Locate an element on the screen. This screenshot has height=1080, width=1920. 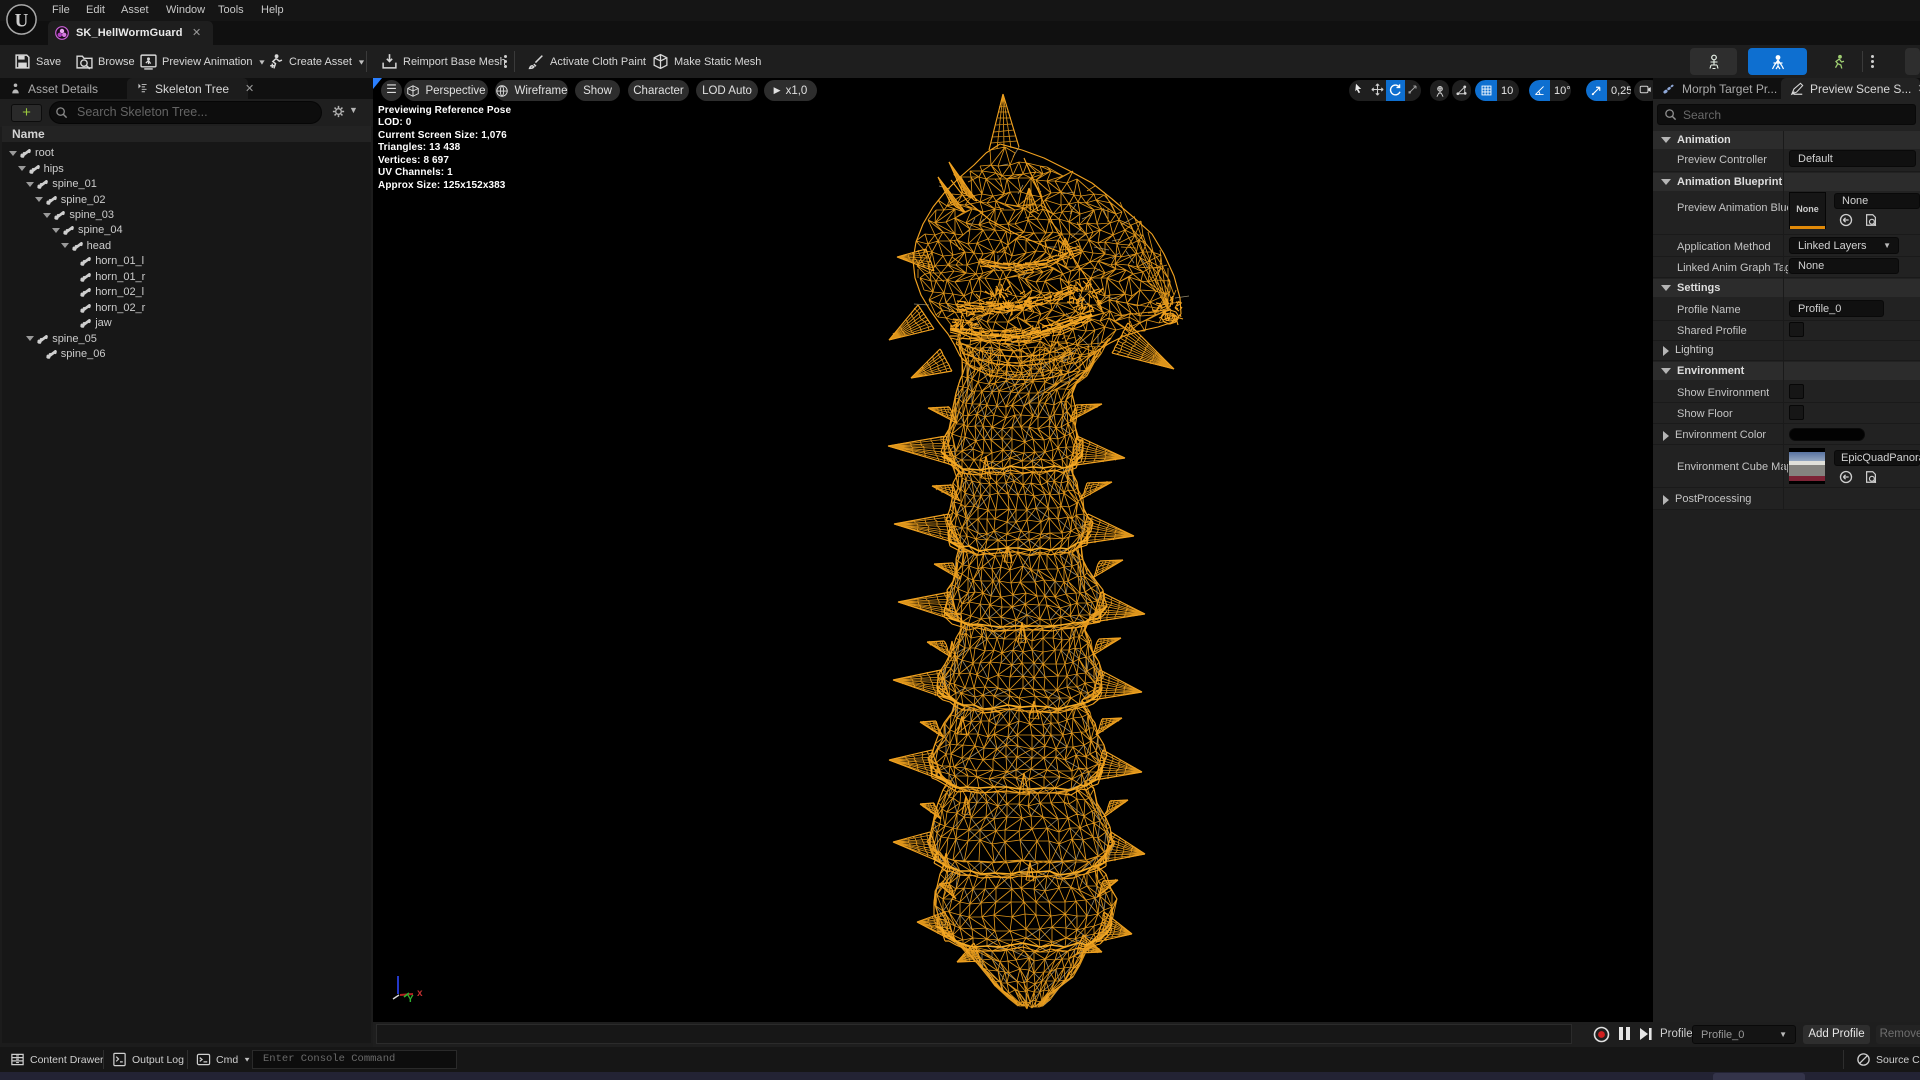
svg-text: U is located at coordinates (22, 21).